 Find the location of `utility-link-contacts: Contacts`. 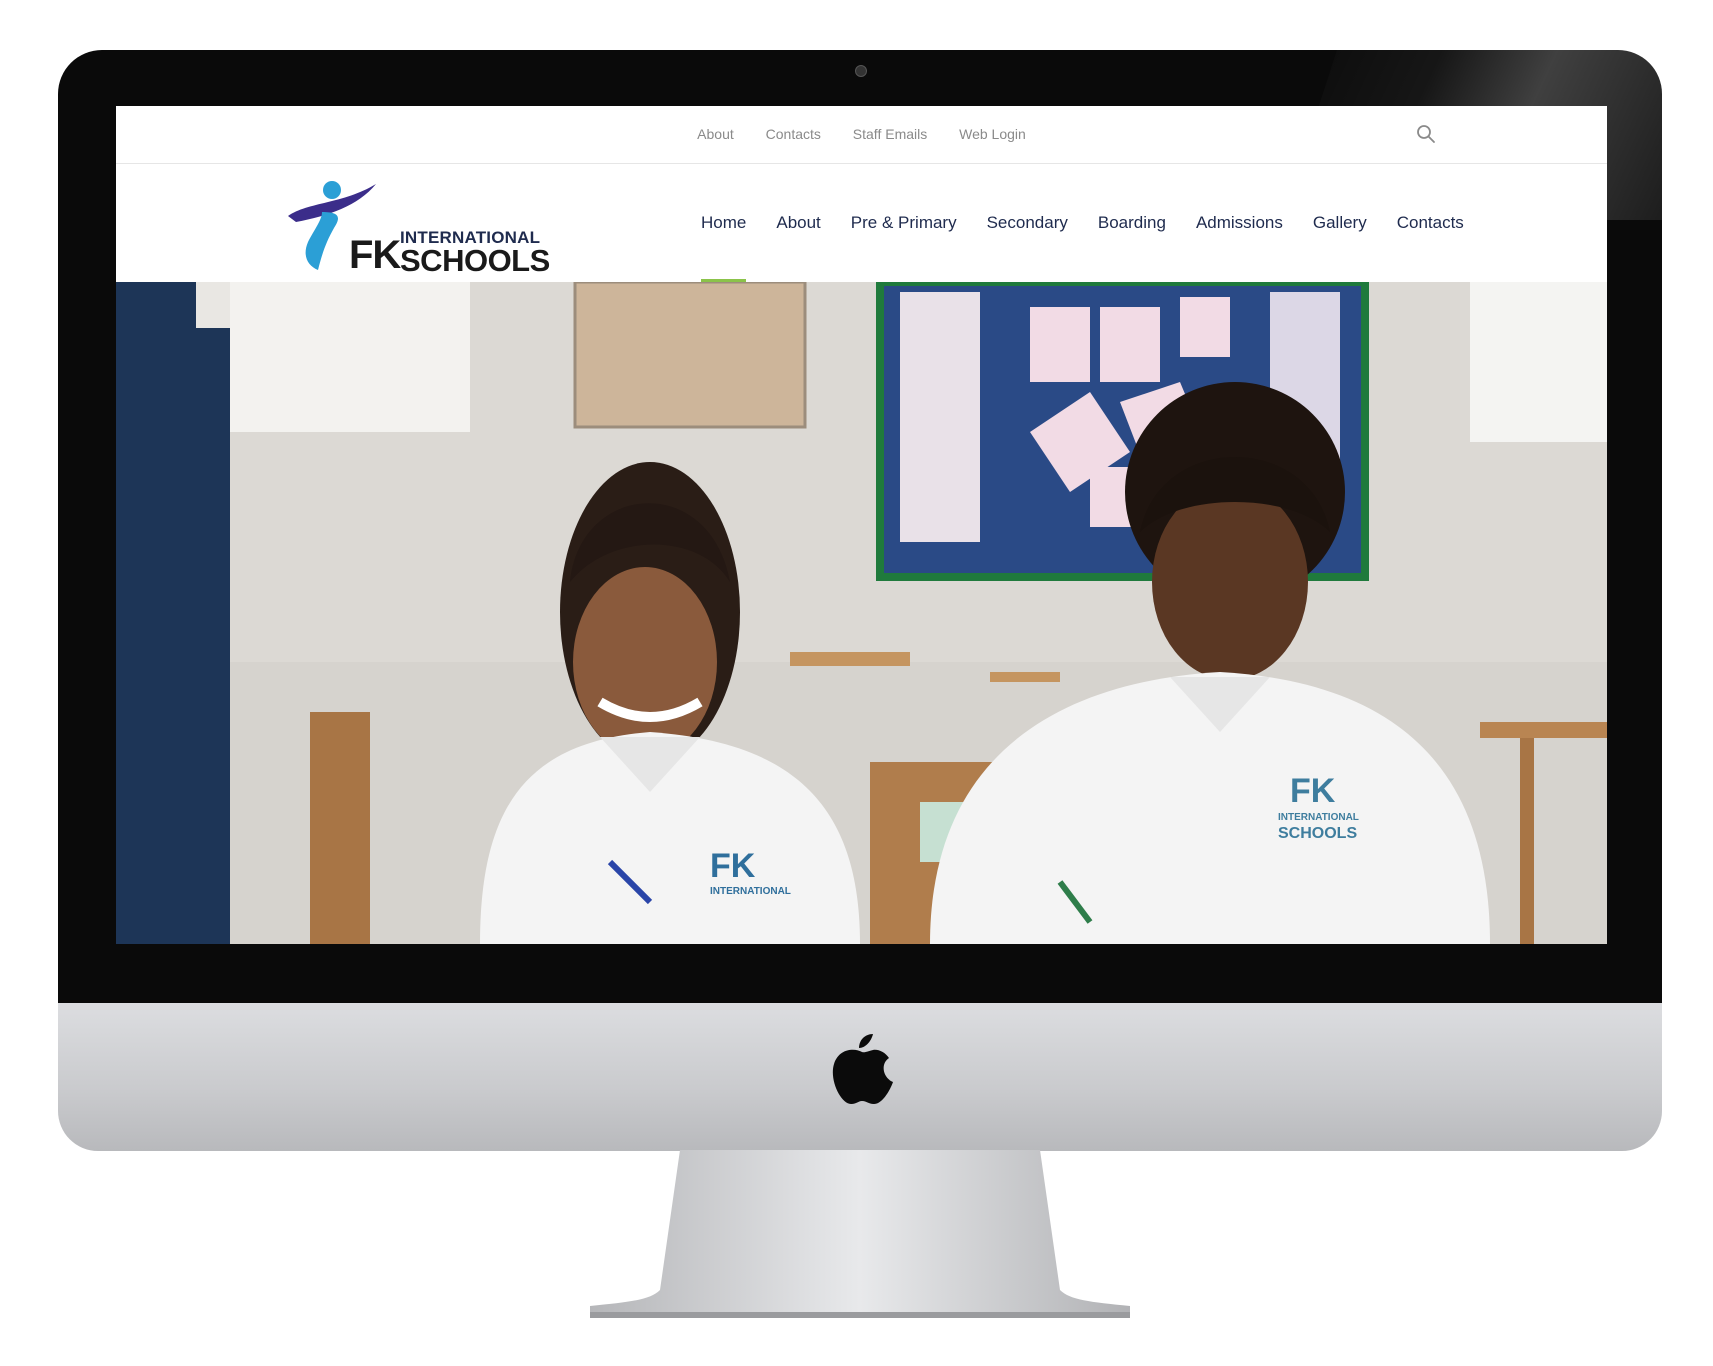

utility-link-contacts: Contacts is located at coordinates (793, 134).